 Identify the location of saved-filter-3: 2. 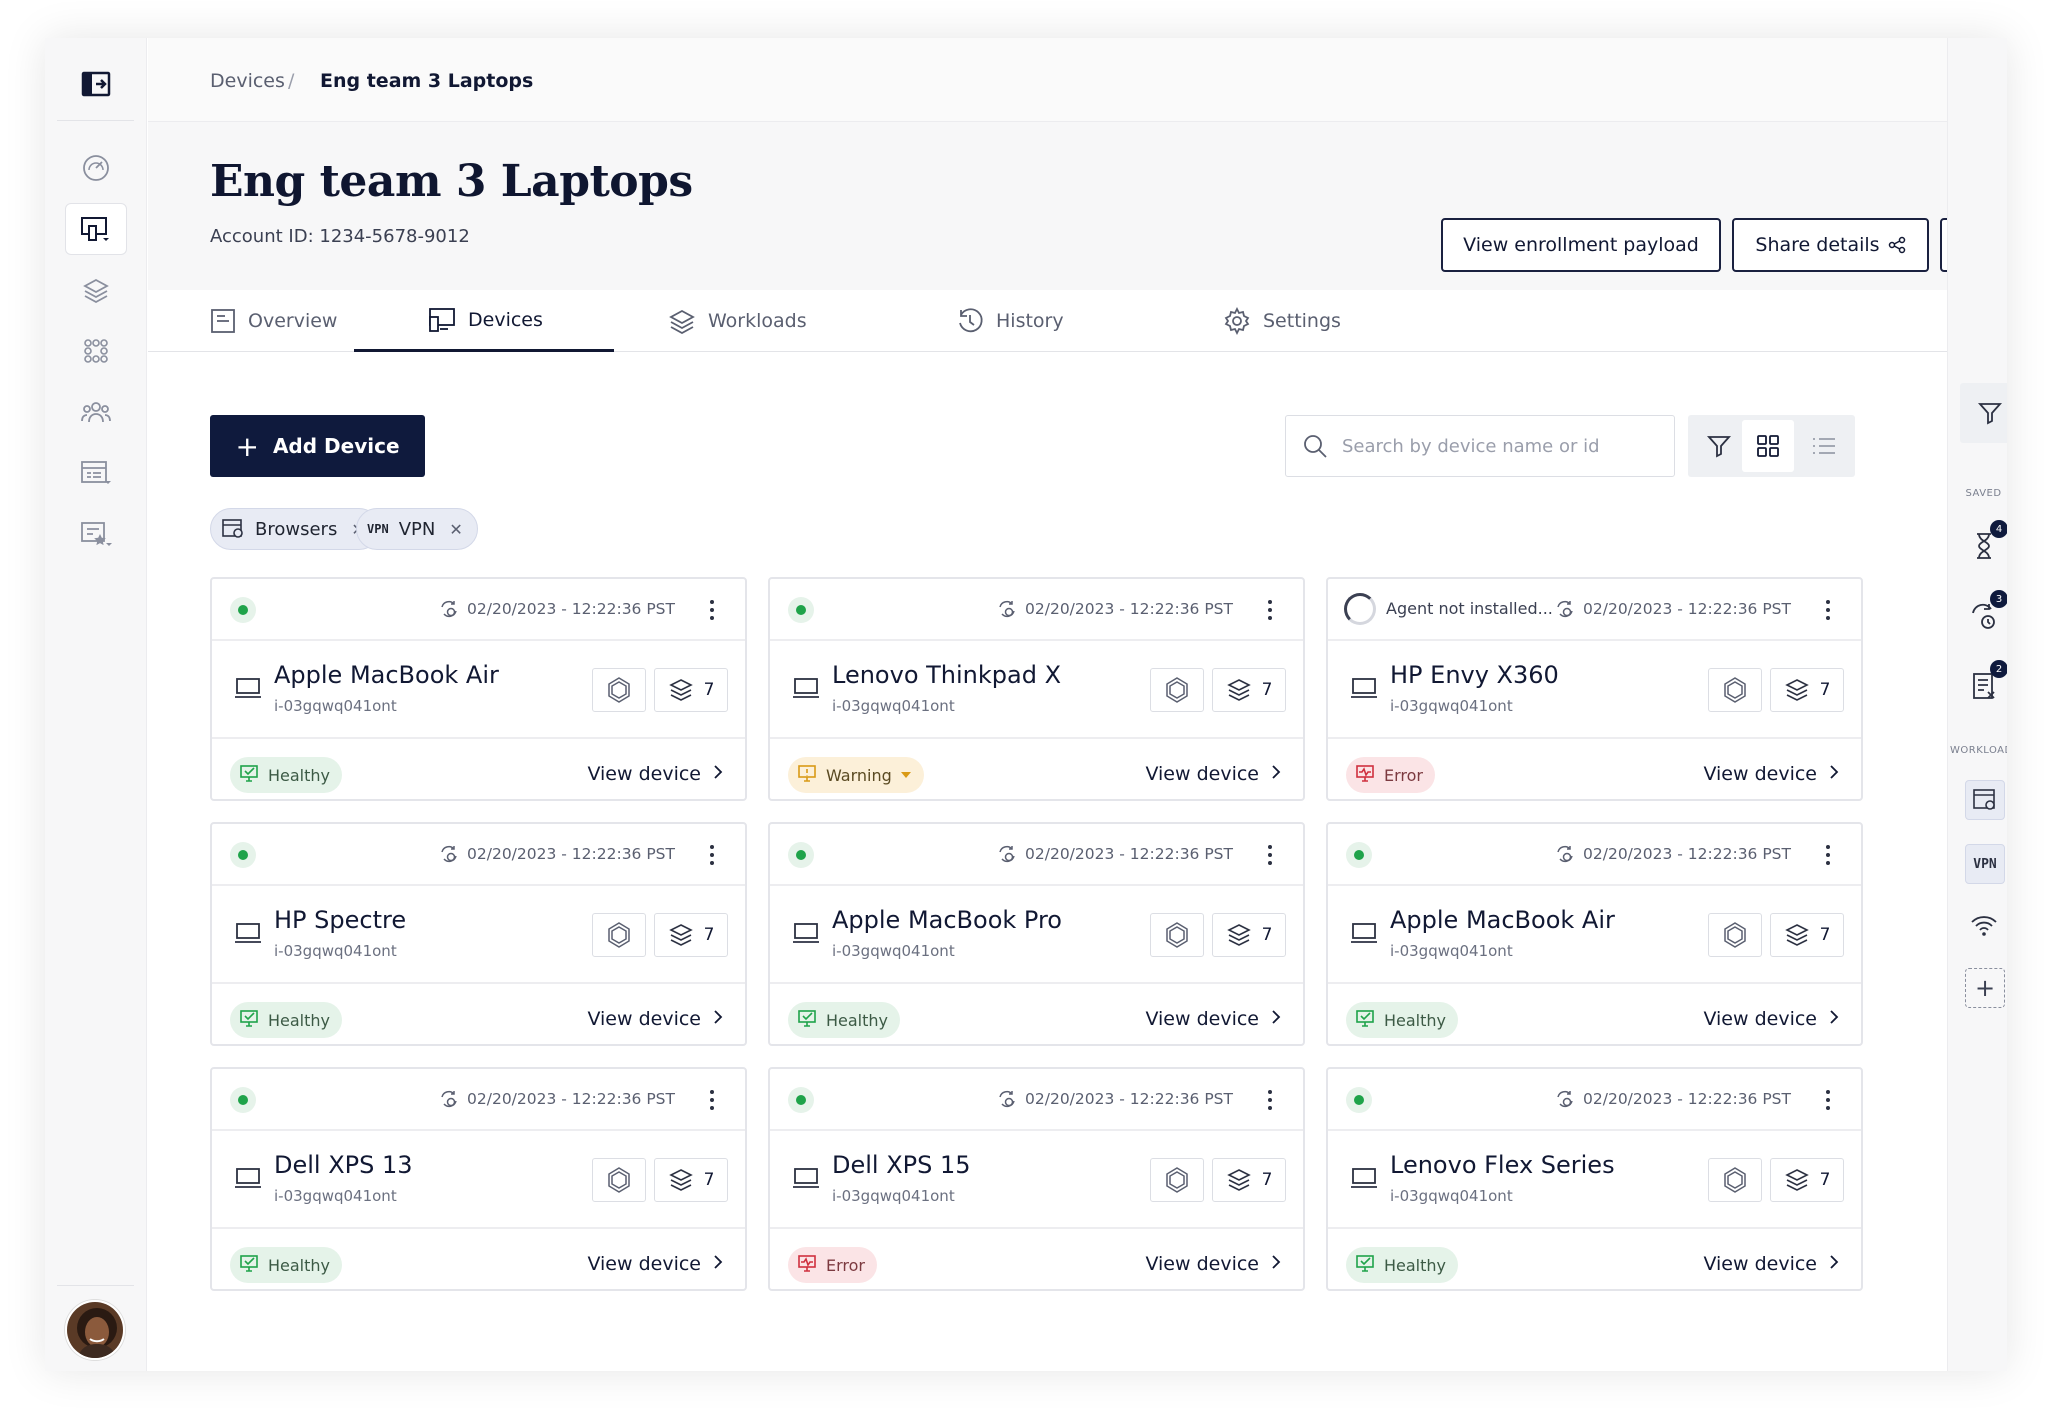
(1984, 684).